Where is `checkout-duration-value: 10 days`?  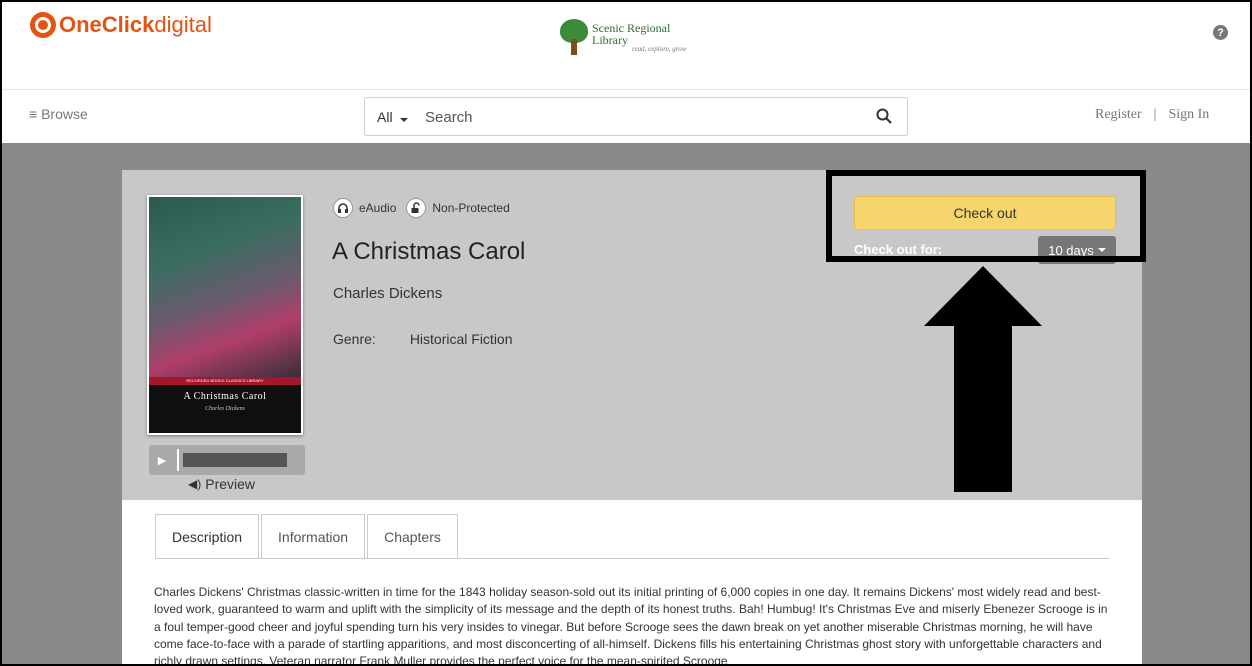 checkout-duration-value: 10 days is located at coordinates (1071, 250).